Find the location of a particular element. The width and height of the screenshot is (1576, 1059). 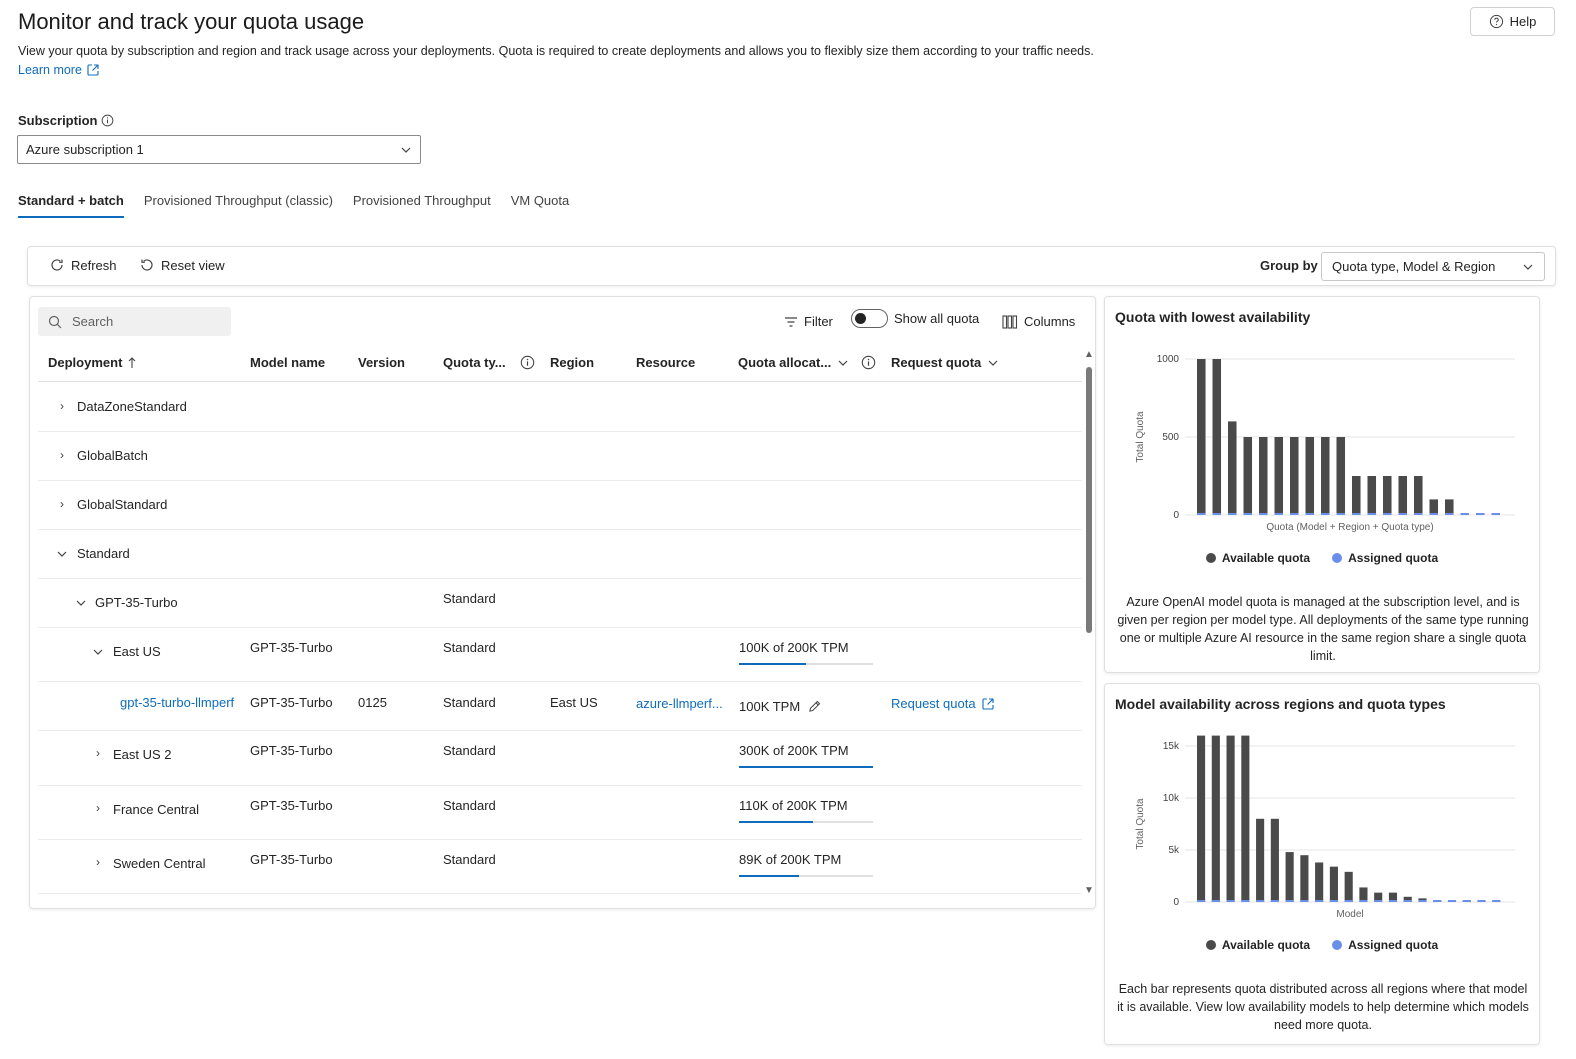

columns-label: Columns is located at coordinates (1050, 321).